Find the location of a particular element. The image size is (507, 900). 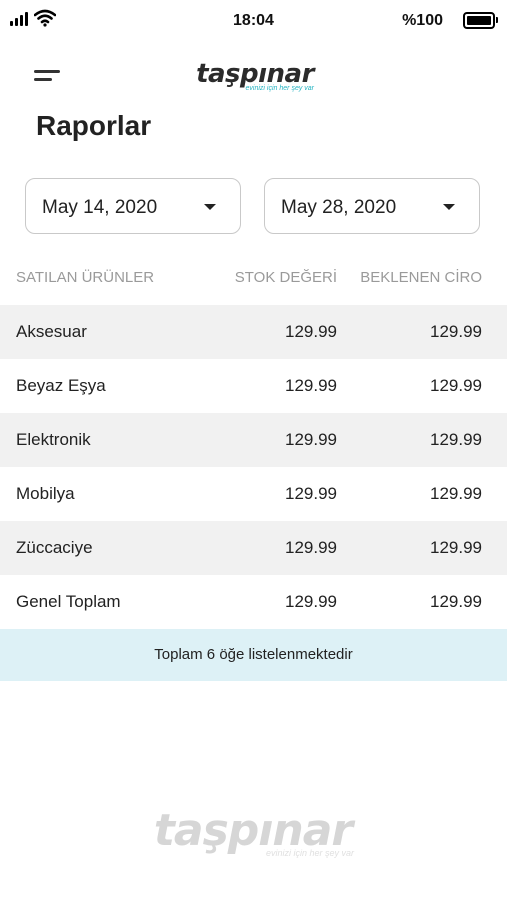

row-category: Aksesuar is located at coordinates (51, 331).